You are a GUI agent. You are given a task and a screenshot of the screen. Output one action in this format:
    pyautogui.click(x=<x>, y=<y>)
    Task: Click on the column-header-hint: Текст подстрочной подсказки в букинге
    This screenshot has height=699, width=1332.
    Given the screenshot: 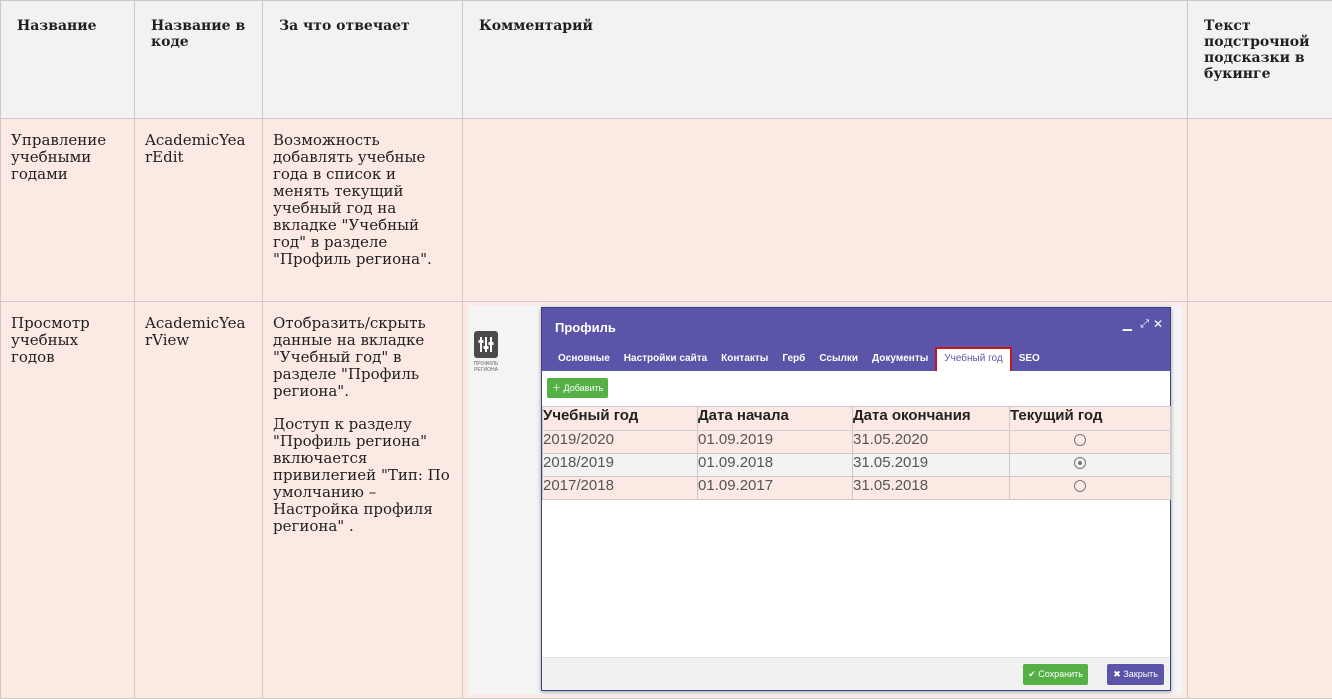 What is the action you would take?
    pyautogui.click(x=1260, y=60)
    